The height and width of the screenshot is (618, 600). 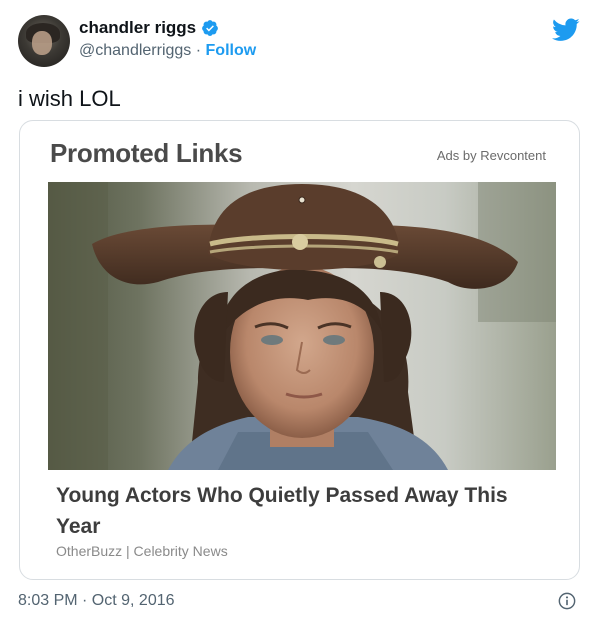 What do you see at coordinates (210, 28) in the screenshot?
I see `verified-badge-icon` at bounding box center [210, 28].